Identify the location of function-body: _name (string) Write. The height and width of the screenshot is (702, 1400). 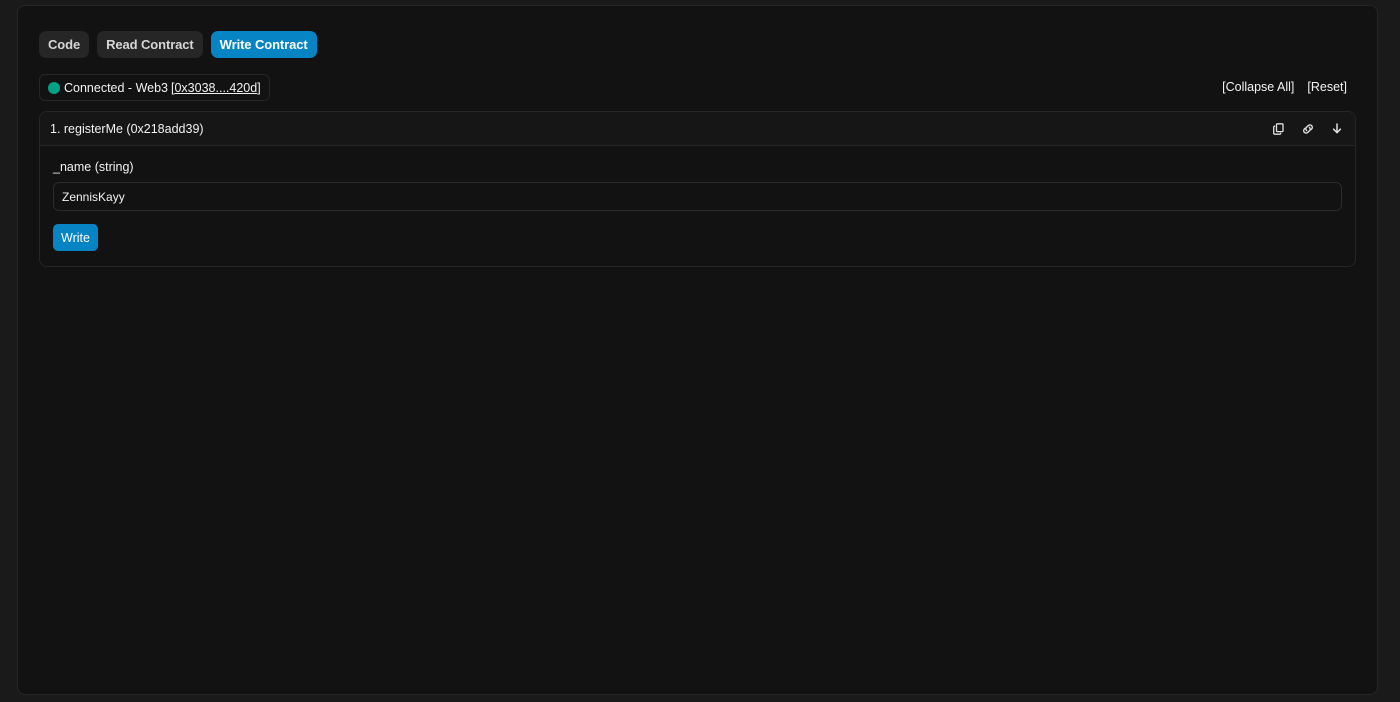
(697, 198).